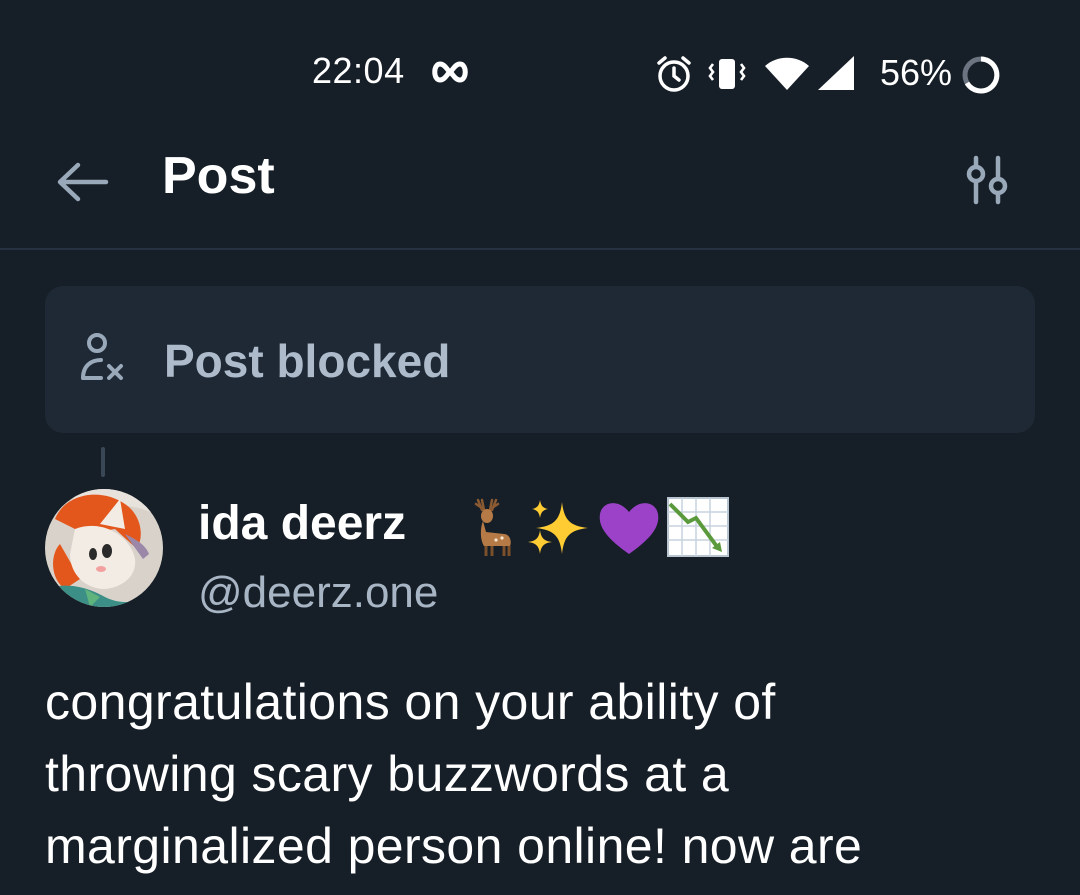 The image size is (1080, 895). What do you see at coordinates (540, 195) in the screenshot?
I see `top-app-bar: Post` at bounding box center [540, 195].